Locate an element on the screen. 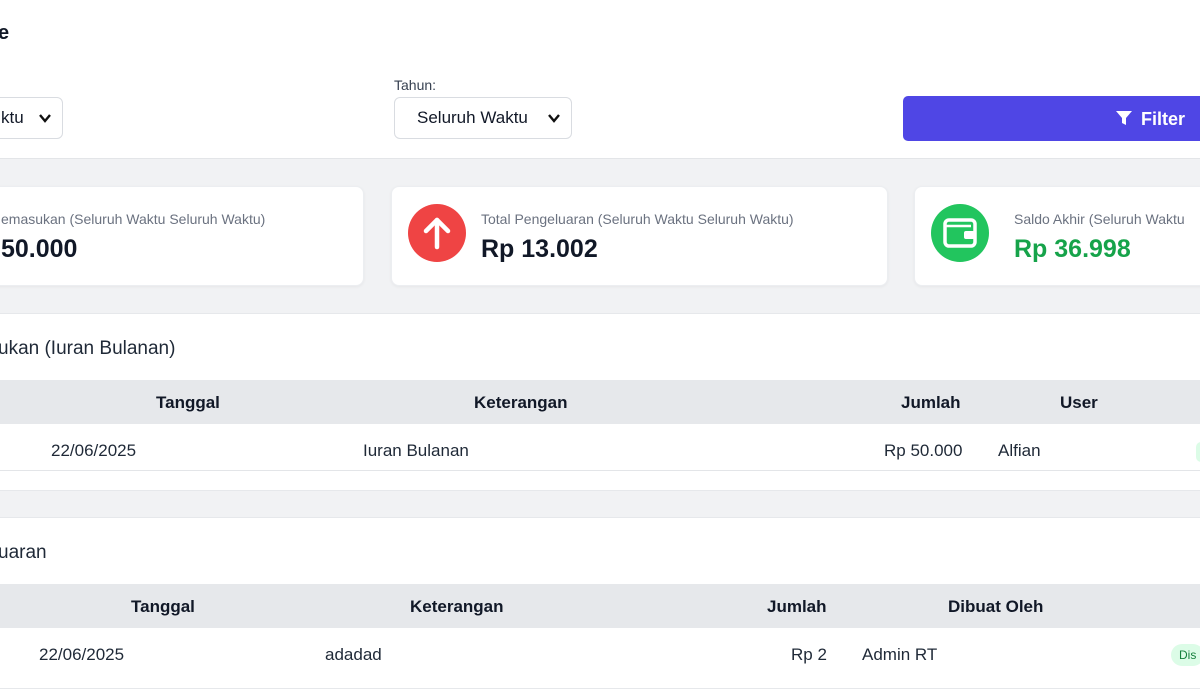 Image resolution: width=1200 pixels, height=689 pixels. filter-button-label: Filter is located at coordinates (1163, 119).